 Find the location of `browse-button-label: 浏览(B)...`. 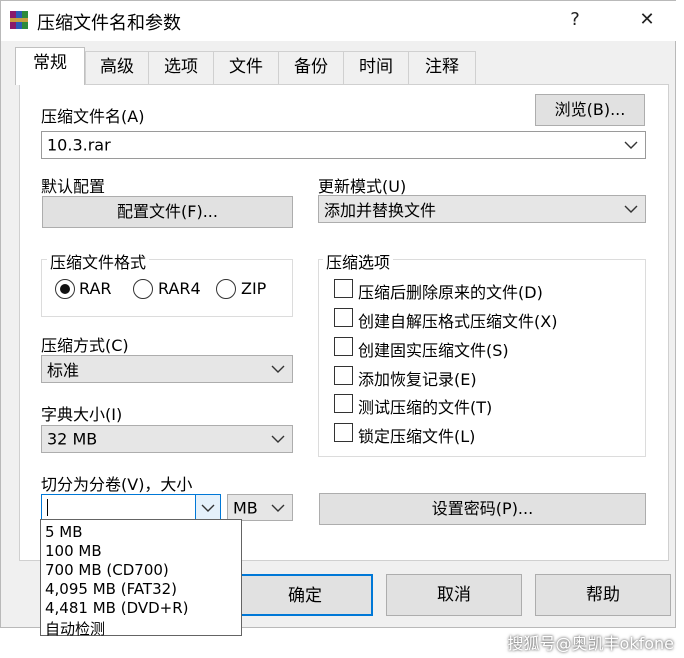

browse-button-label: 浏览(B)... is located at coordinates (590, 109).